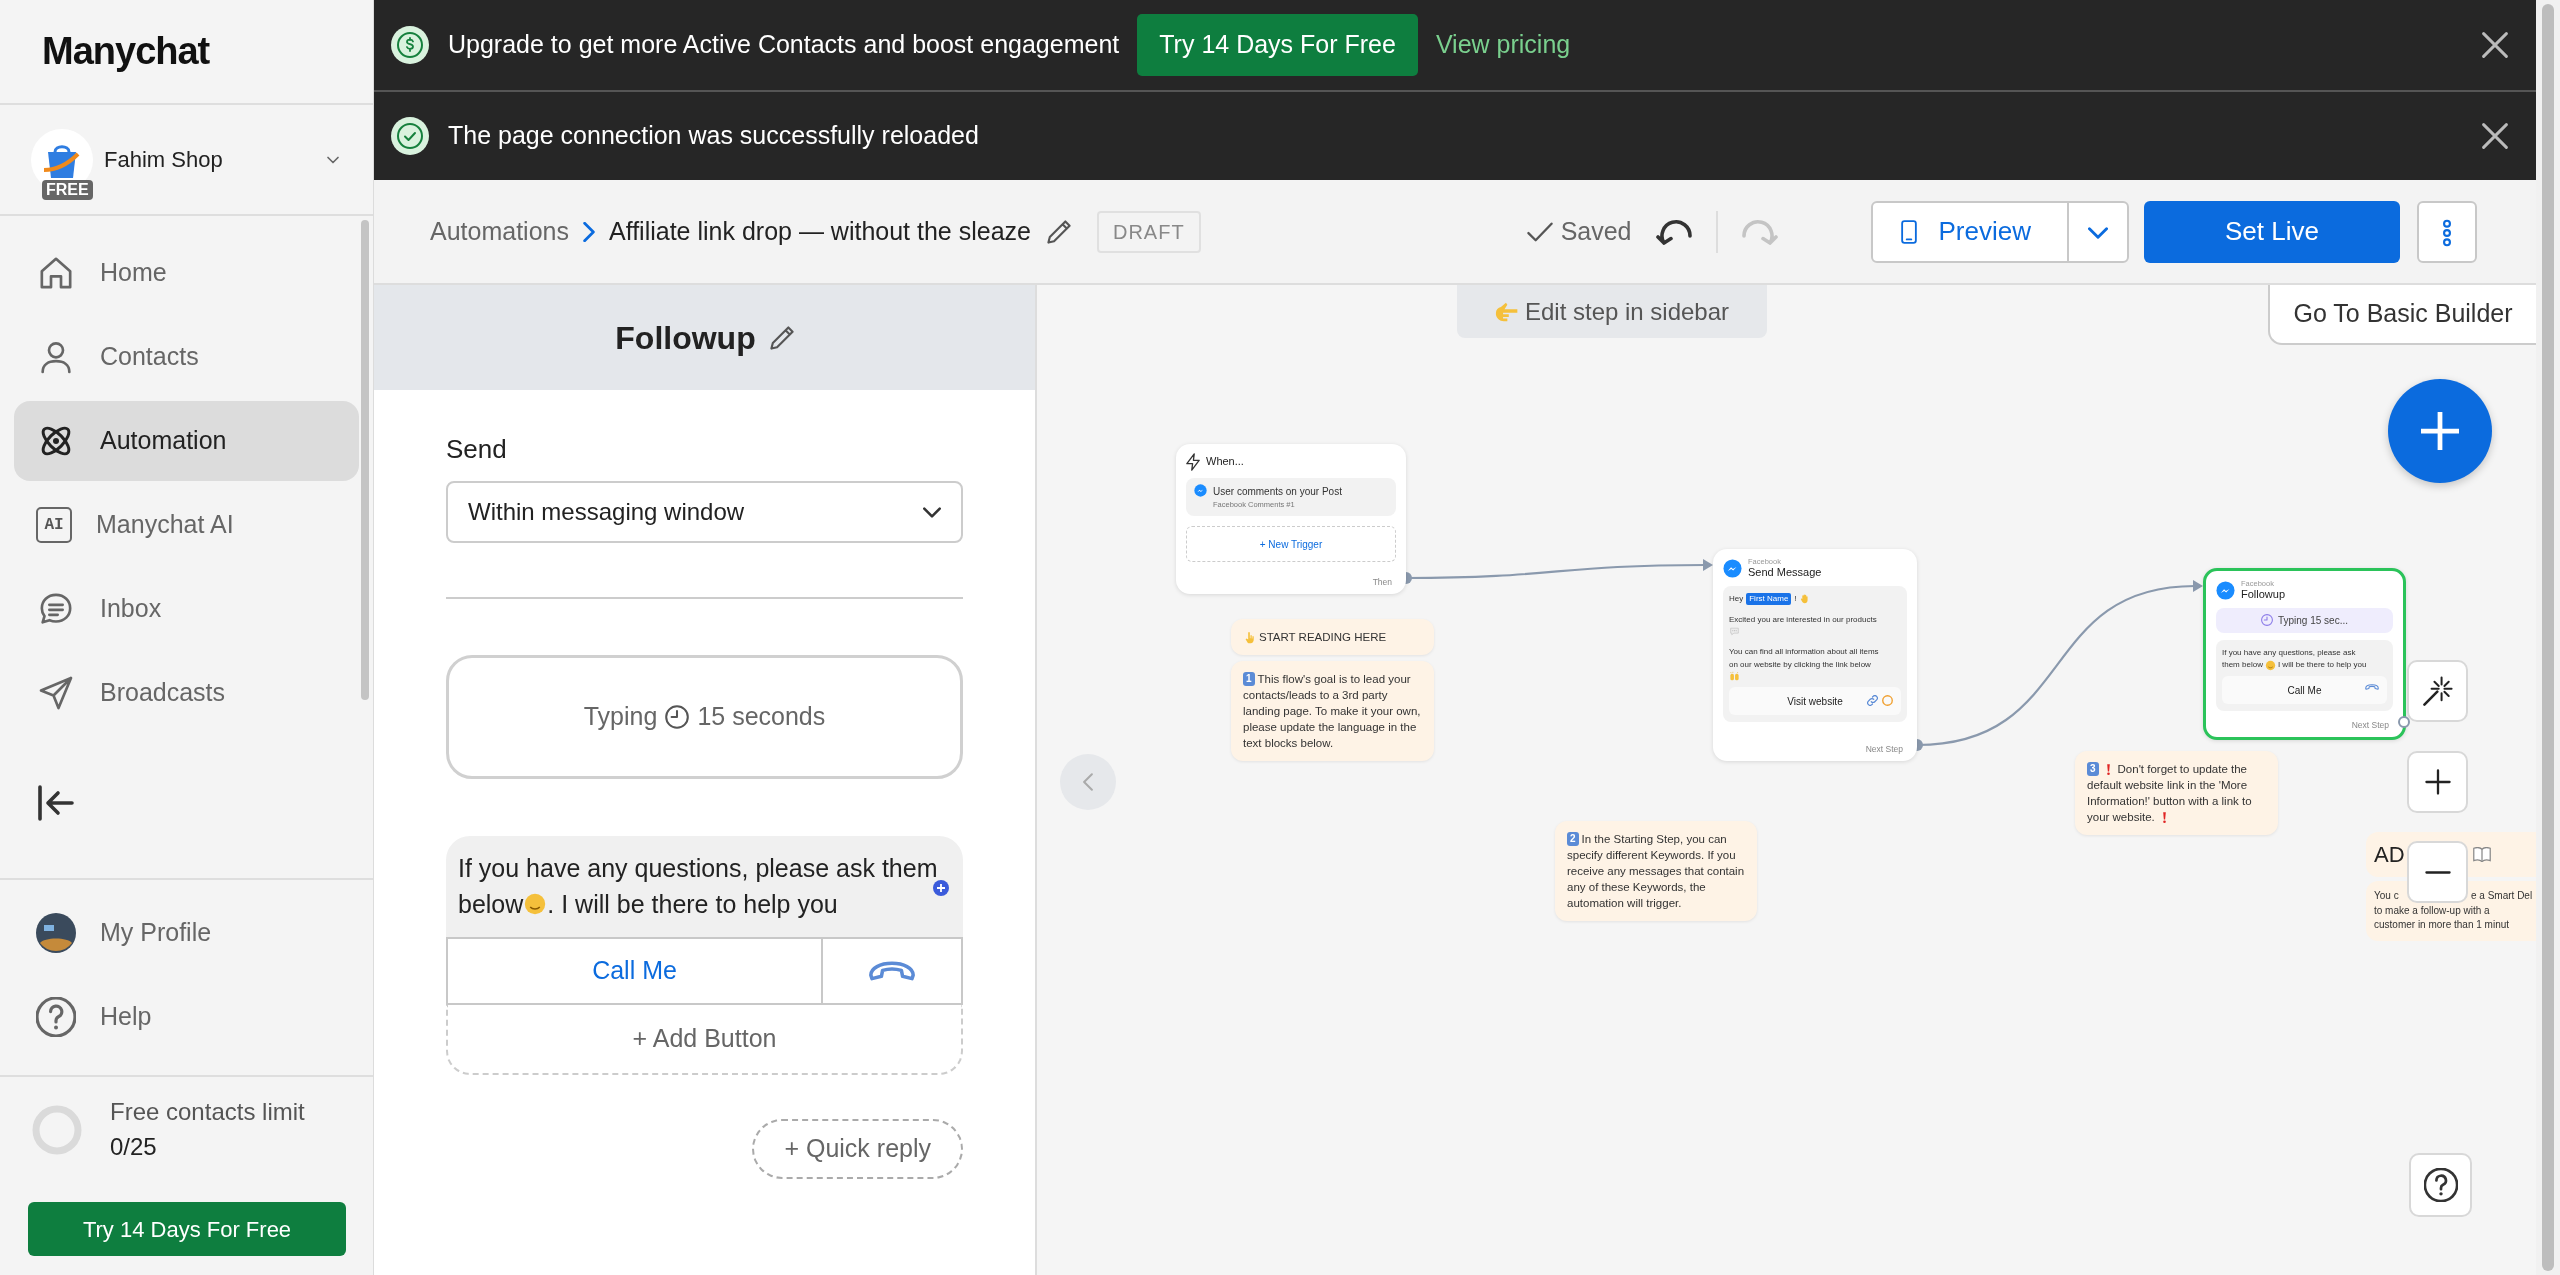 The width and height of the screenshot is (2560, 1275). Describe the element at coordinates (704, 886) in the screenshot. I see `message-bubble: If you have any questions, please ask them below . I will be there to help you` at that location.